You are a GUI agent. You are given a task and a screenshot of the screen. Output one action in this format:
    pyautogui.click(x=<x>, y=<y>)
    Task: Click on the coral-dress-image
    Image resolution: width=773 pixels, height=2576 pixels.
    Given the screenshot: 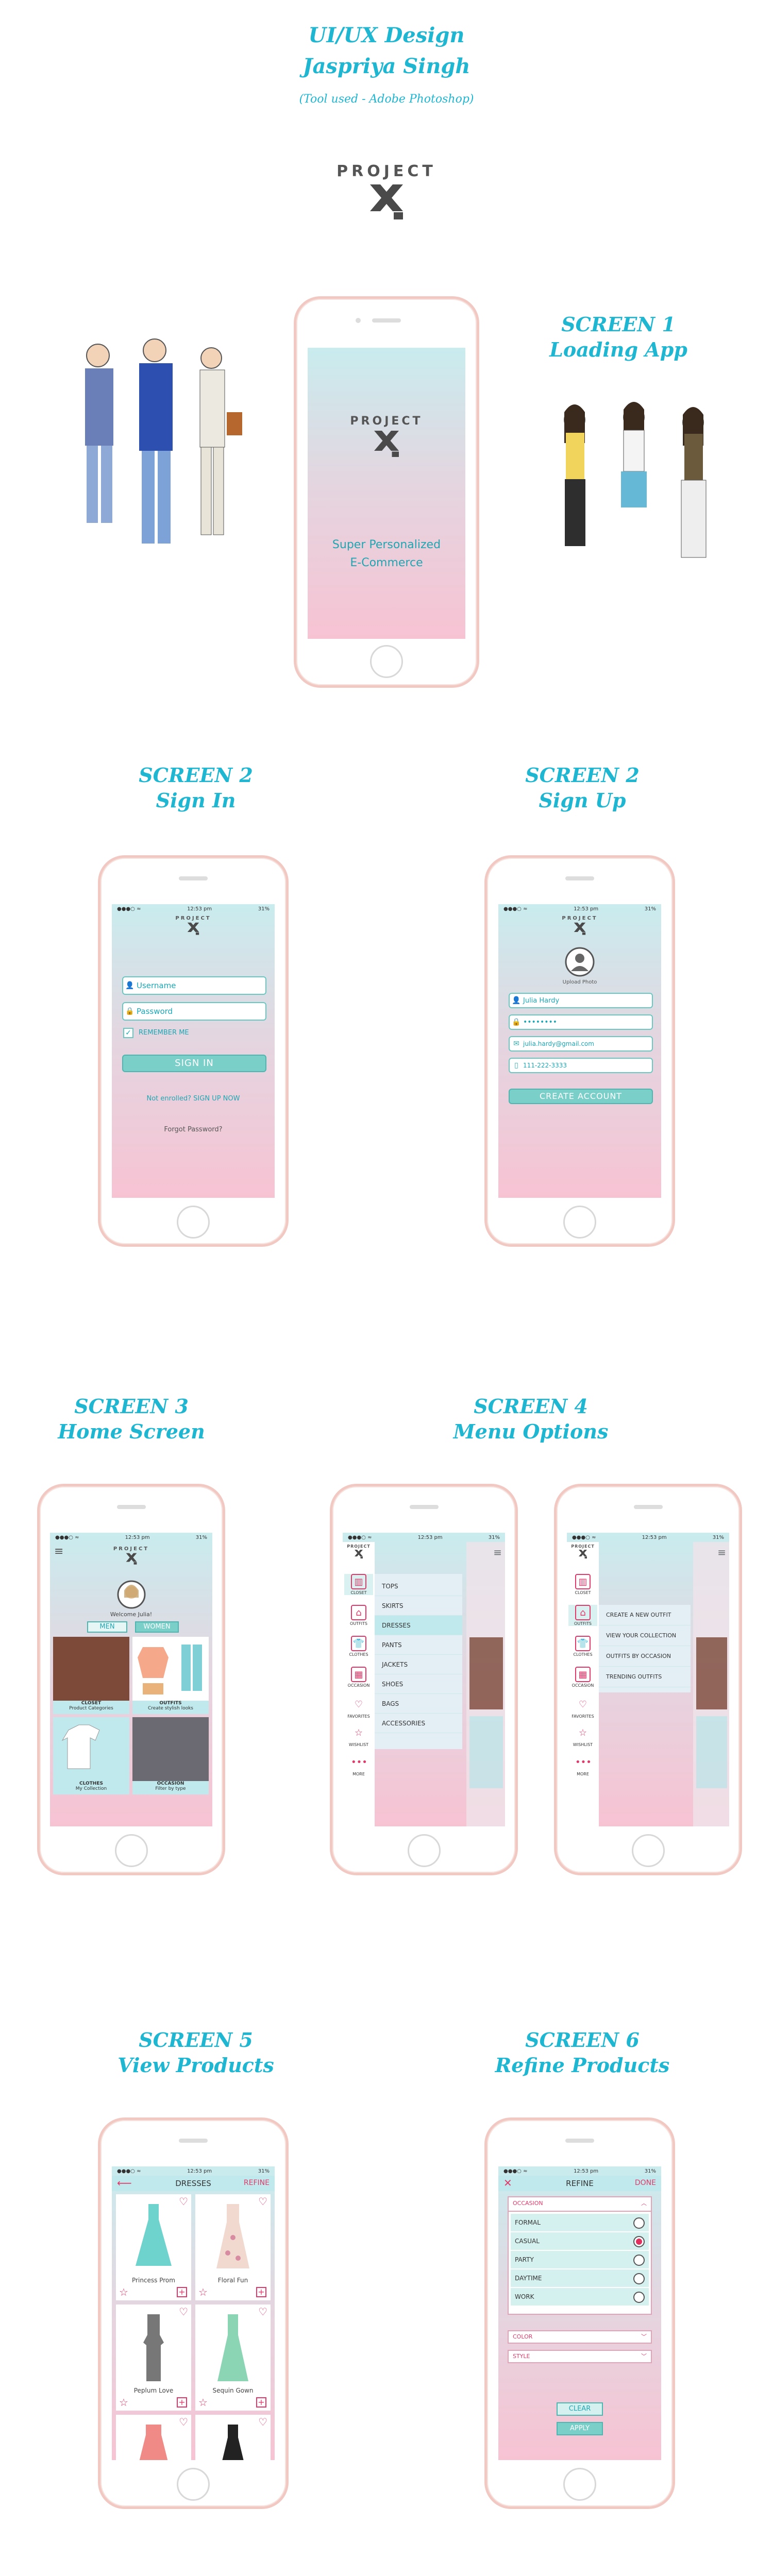 What is the action you would take?
    pyautogui.click(x=153, y=2442)
    